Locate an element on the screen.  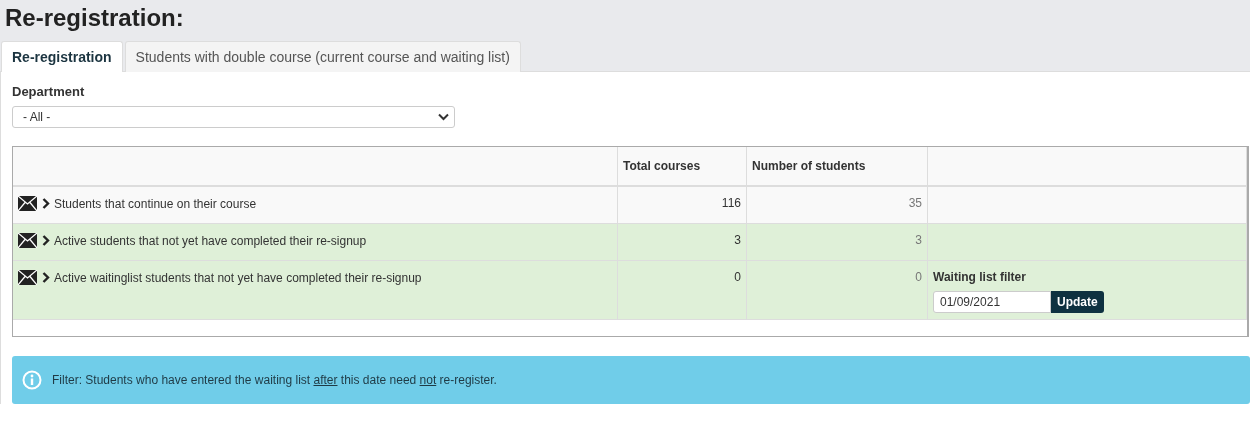
chevron-down-icon is located at coordinates (443, 117).